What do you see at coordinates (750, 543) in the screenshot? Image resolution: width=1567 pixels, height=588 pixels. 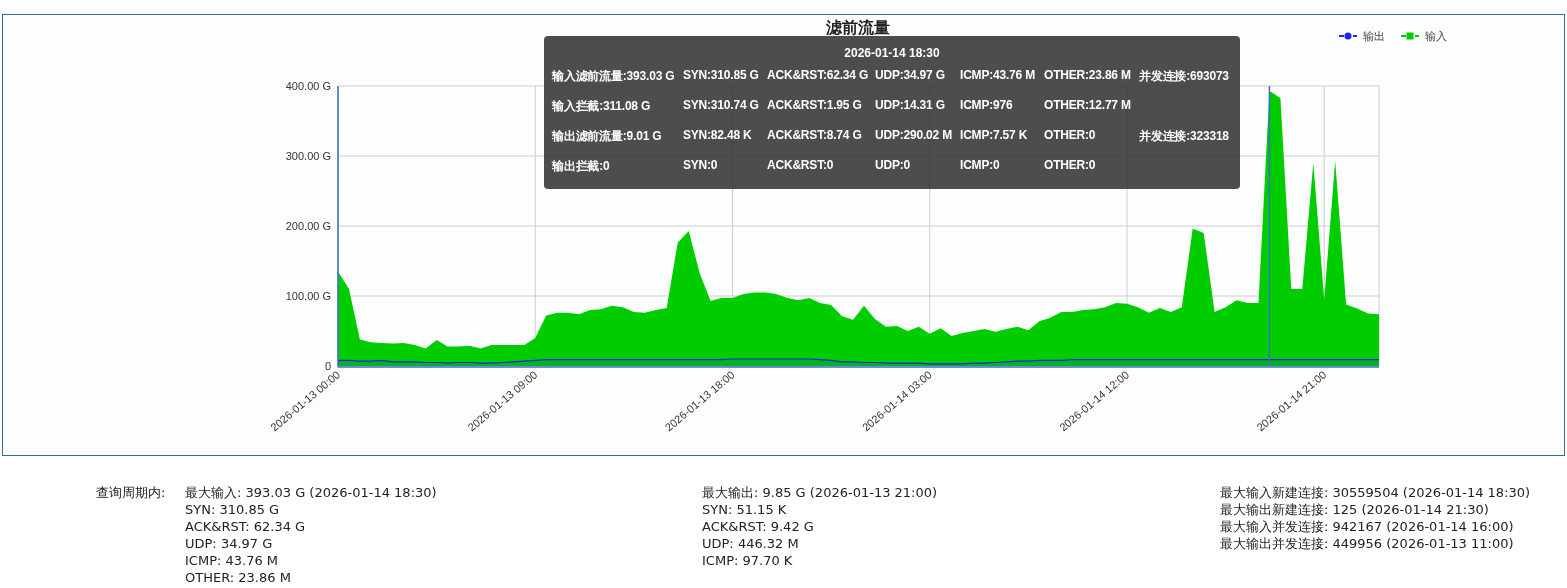 I see `summary-line: UDP: 446.32 M` at bounding box center [750, 543].